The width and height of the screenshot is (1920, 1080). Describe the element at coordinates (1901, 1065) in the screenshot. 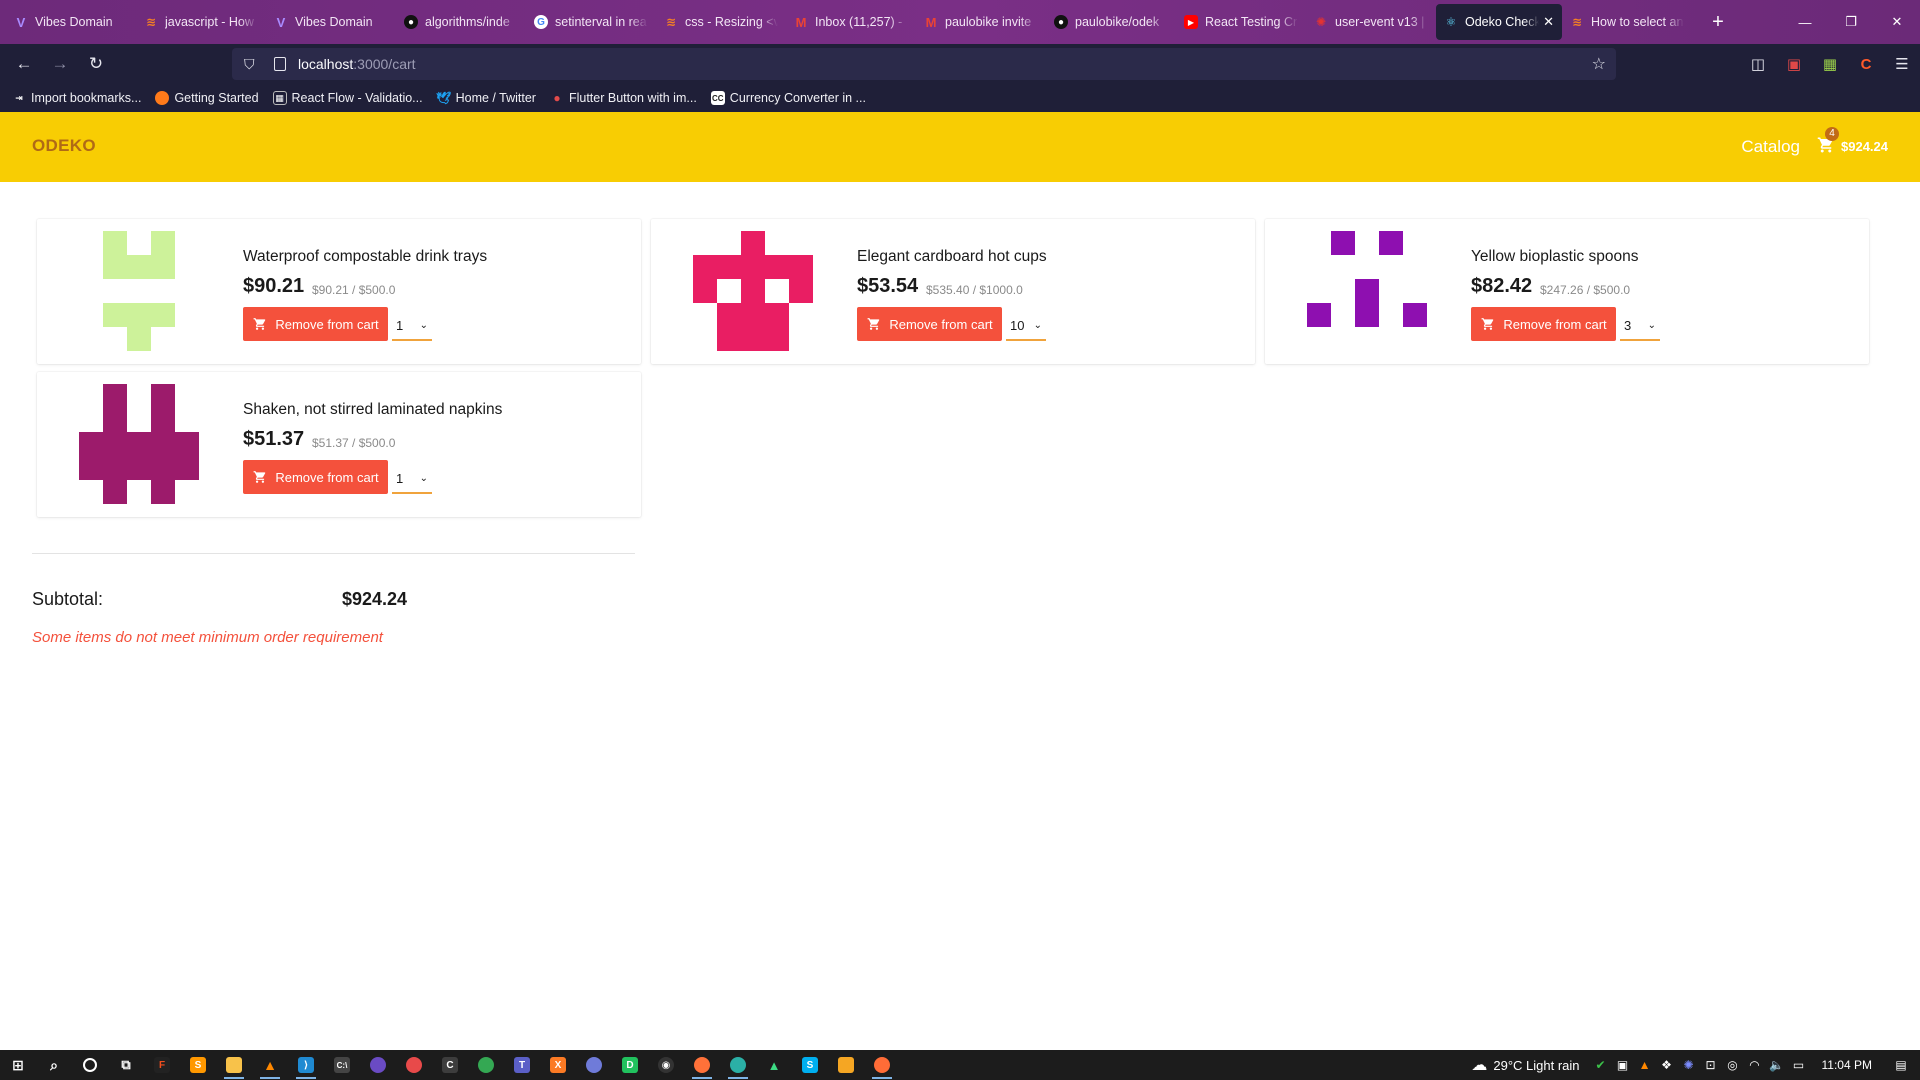

I see `notification-icon: ▤` at that location.